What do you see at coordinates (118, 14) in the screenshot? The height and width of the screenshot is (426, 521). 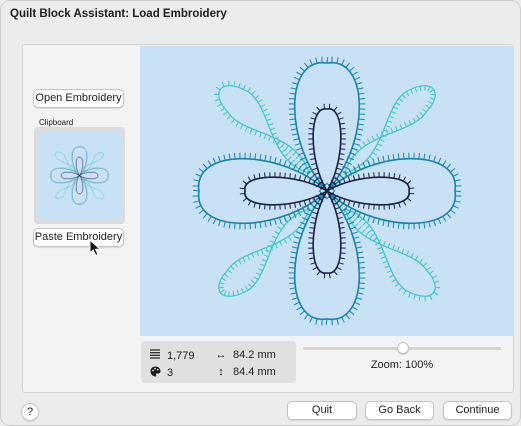 I see `window-title: Quilt Block Assistant: Load Embroidery` at bounding box center [118, 14].